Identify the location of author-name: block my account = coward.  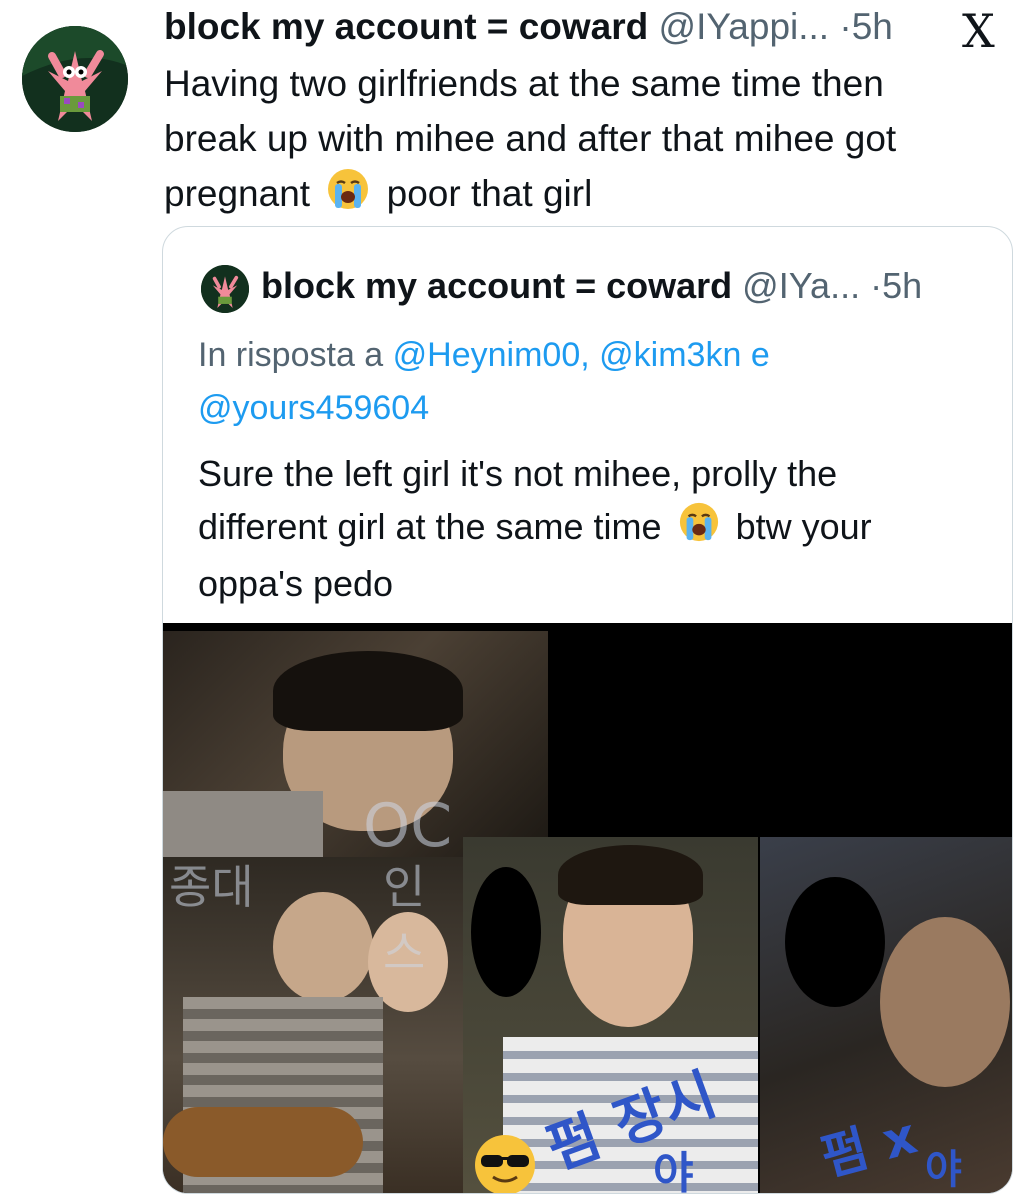
(406, 26).